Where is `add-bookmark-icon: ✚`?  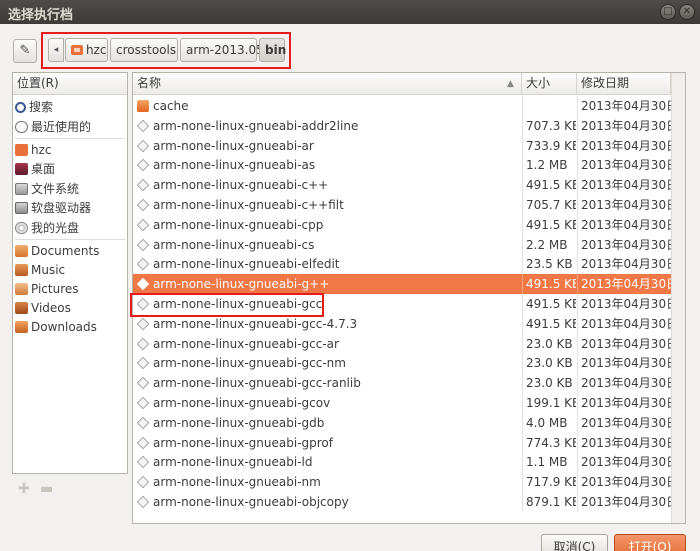
add-bookmark-icon: ✚ is located at coordinates (24, 489).